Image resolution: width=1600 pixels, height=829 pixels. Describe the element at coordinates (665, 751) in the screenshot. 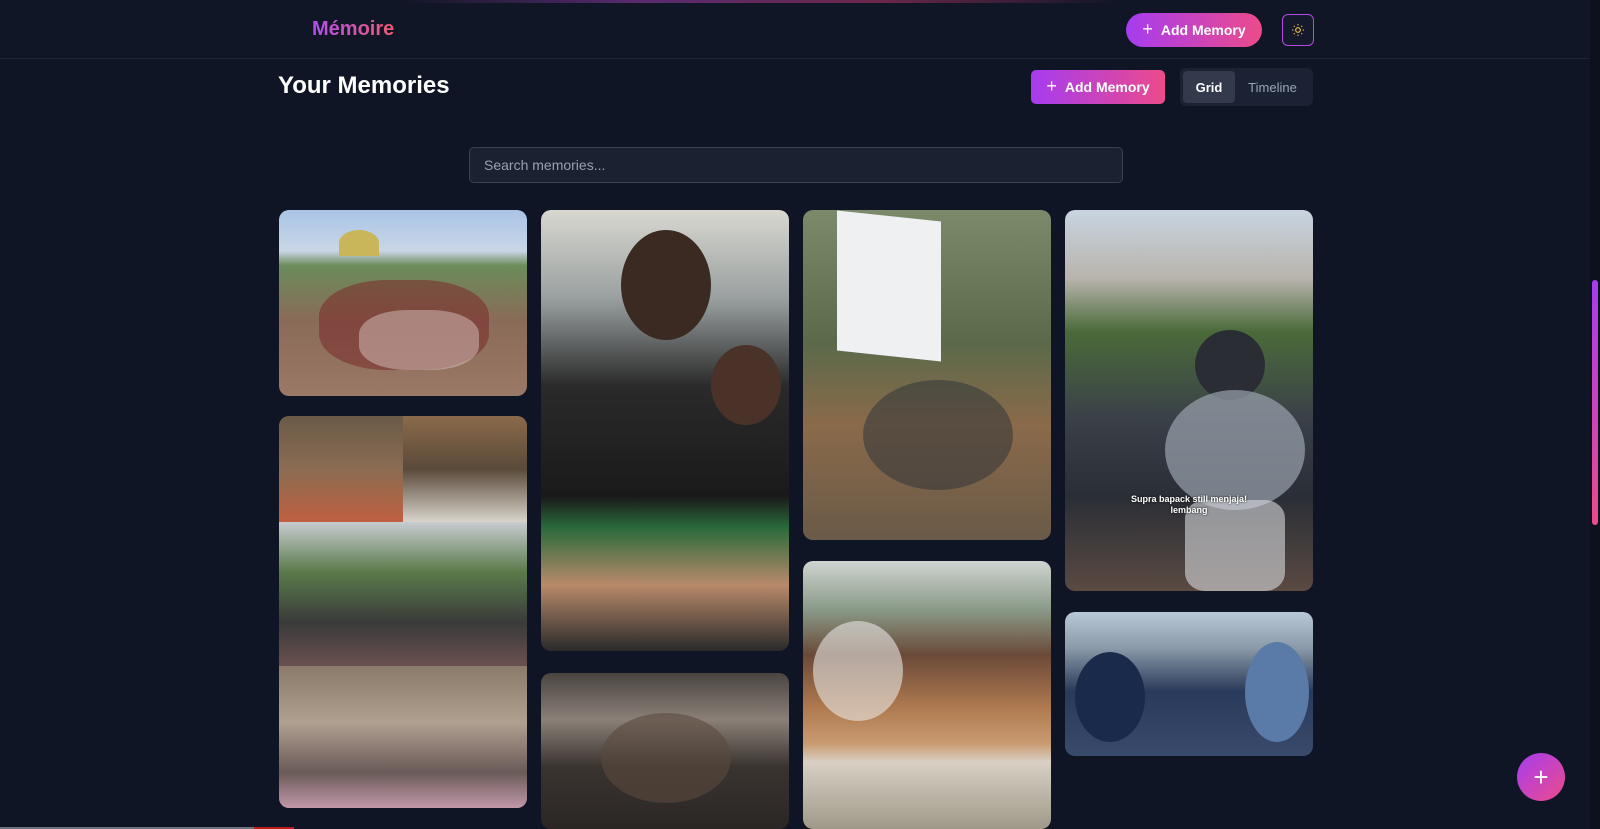

I see `memory-photo-group-indoor` at that location.